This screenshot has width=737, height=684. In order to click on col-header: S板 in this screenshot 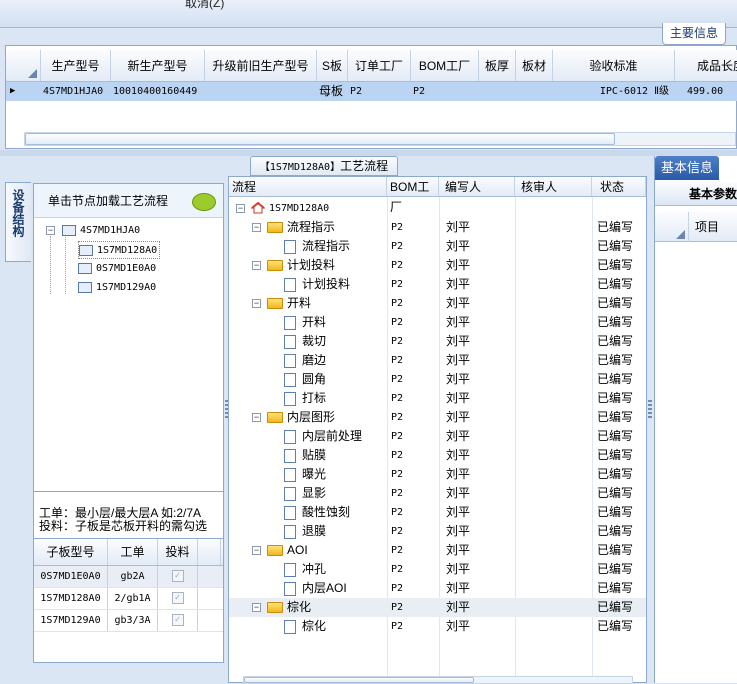, I will do `click(332, 65)`.